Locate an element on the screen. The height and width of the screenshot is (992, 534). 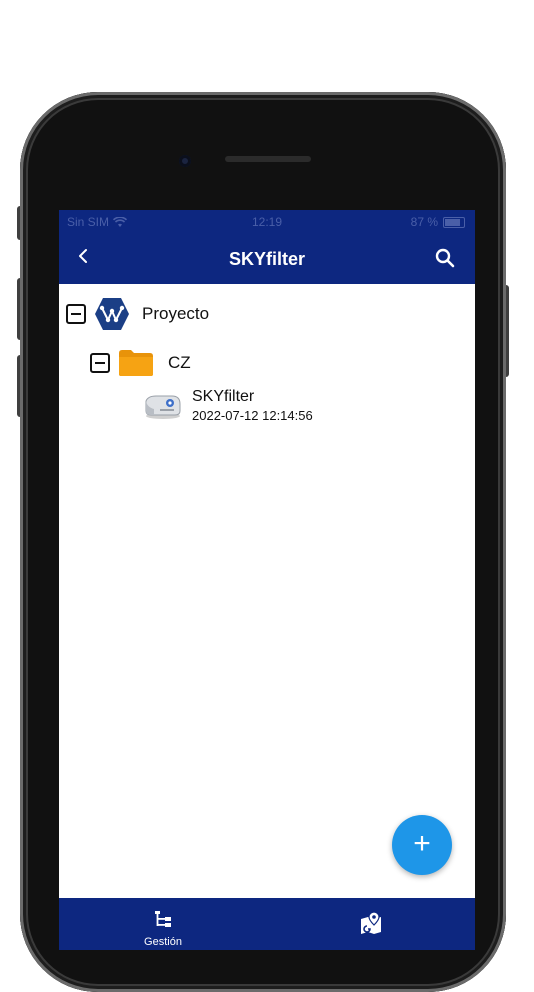
tree-node-device: SKYfilter 2022-07-12 12:14:56 is located at coordinates (227, 405).